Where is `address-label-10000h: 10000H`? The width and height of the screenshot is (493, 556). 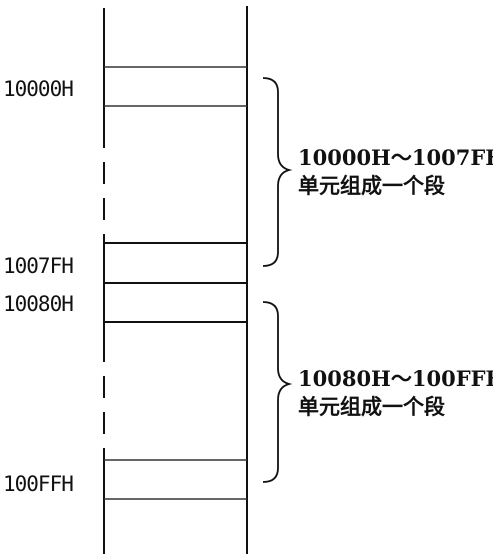
address-label-10000h: 10000H is located at coordinates (38, 89).